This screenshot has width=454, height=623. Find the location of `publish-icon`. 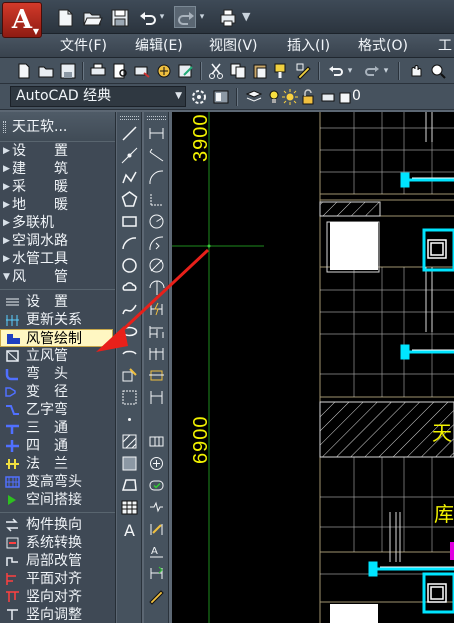

publish-icon is located at coordinates (142, 71).